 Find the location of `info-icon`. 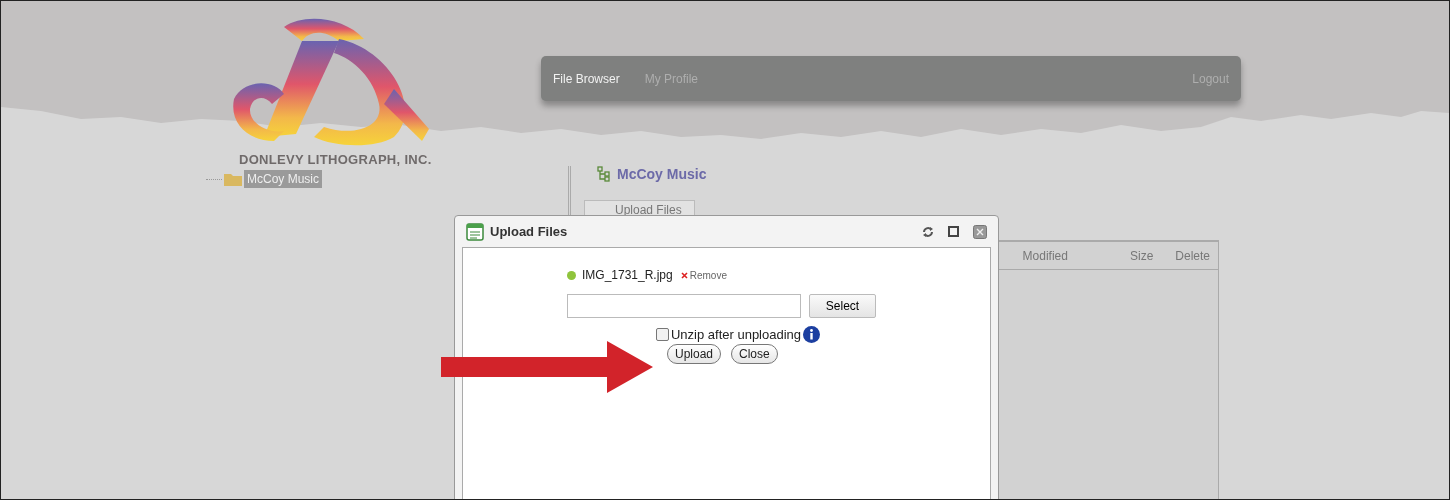

info-icon is located at coordinates (812, 334).